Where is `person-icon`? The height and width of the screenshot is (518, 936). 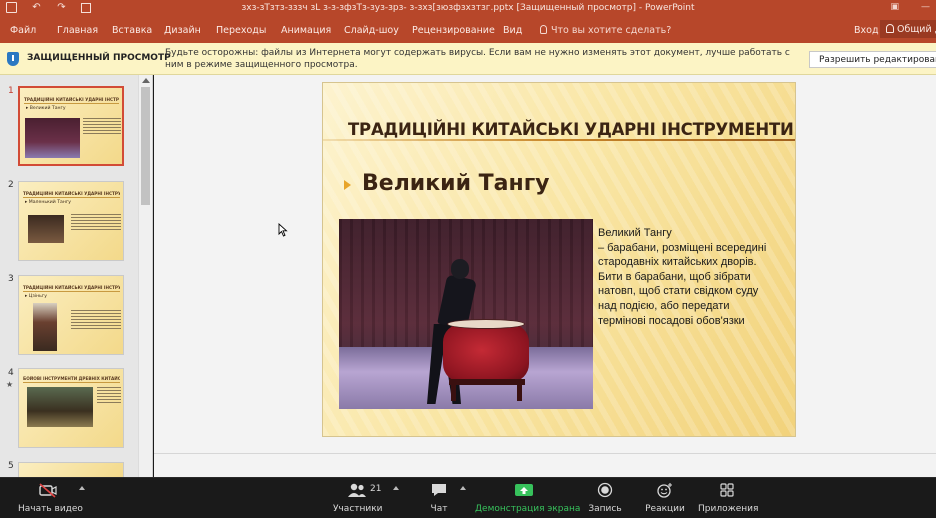 person-icon is located at coordinates (890, 28).